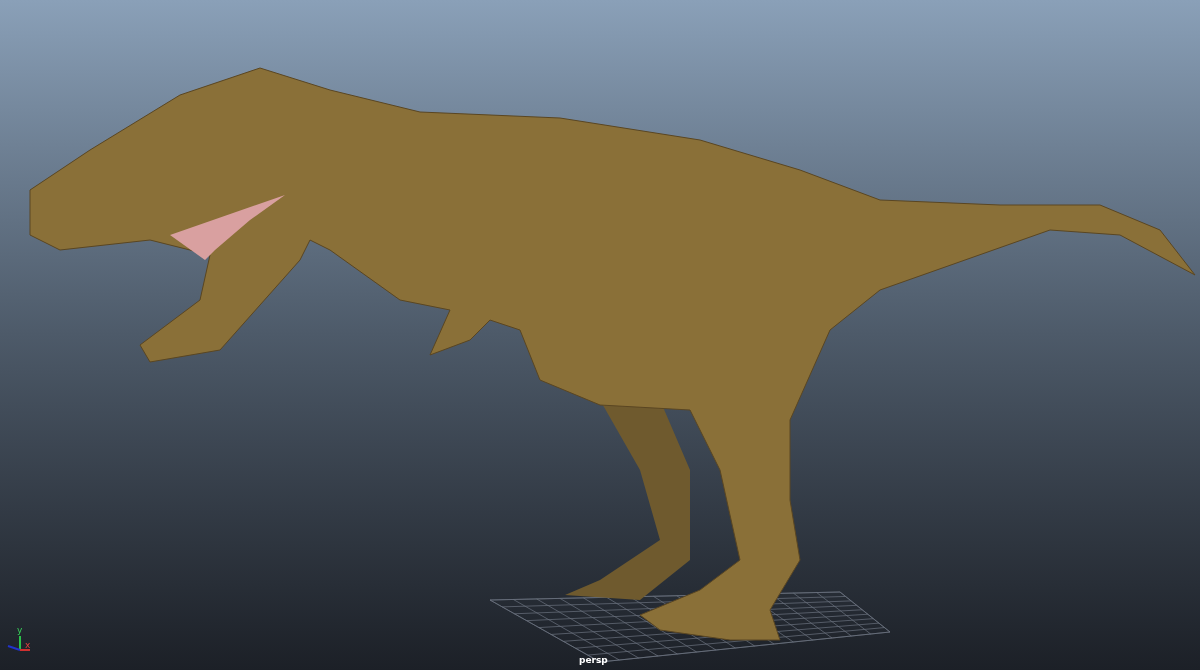  Describe the element at coordinates (19, 643) in the screenshot. I see `axis-gizmo-icon` at that location.